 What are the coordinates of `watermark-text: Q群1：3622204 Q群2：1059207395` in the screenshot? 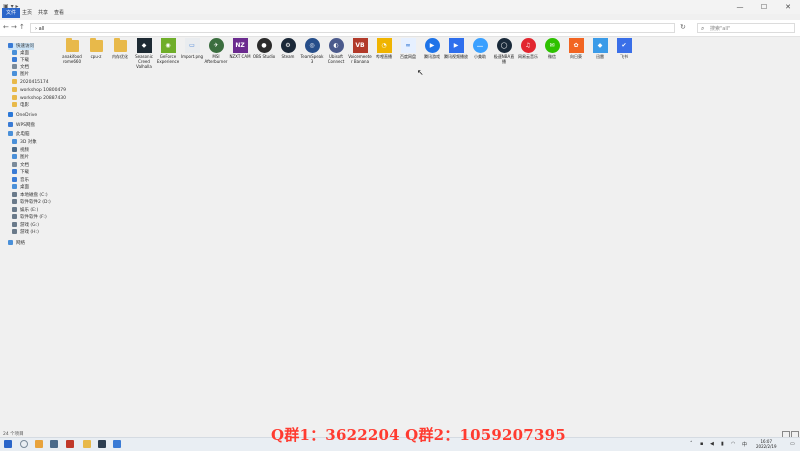 It's located at (418, 435).